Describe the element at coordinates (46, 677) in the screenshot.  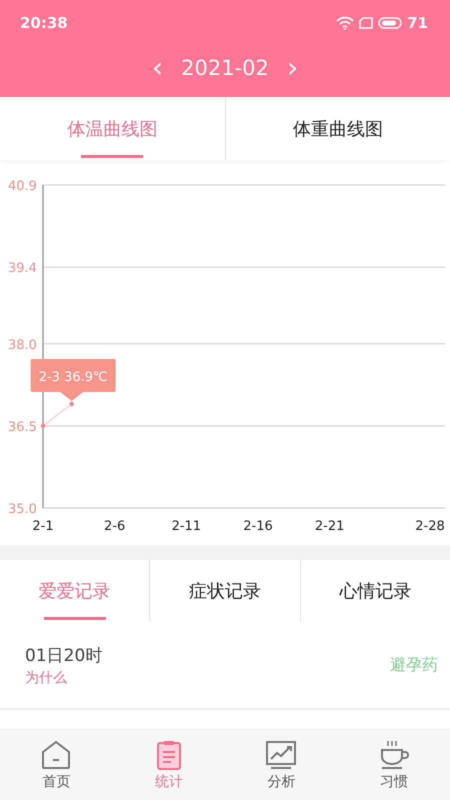
I see `record-note: 为什么` at that location.